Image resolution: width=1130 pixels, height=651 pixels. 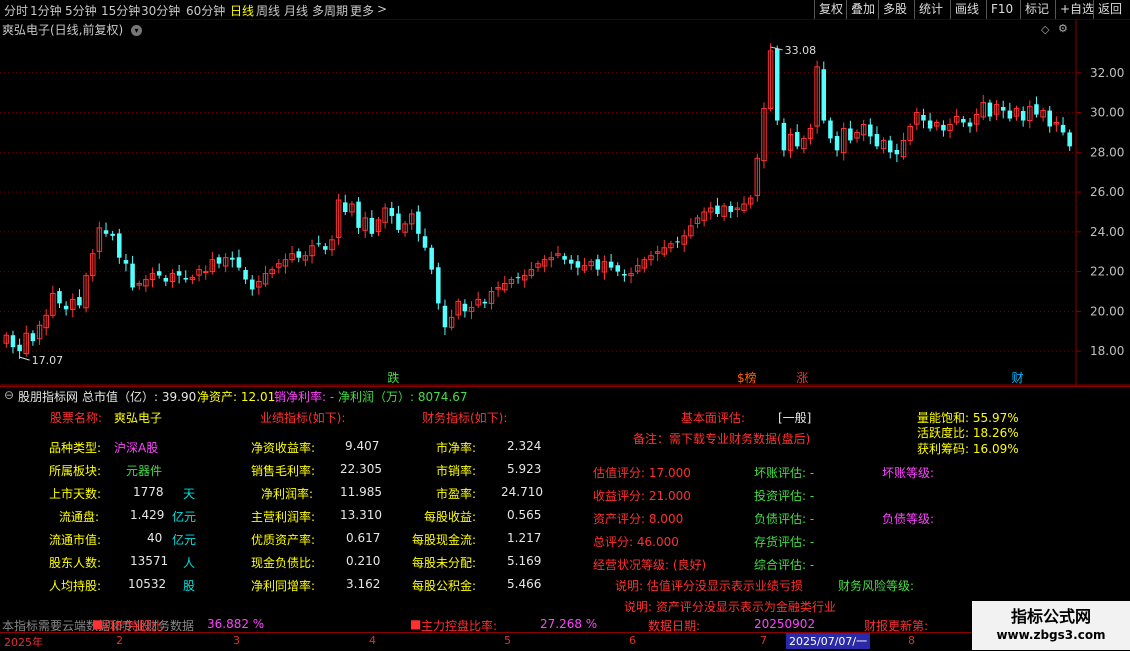 What do you see at coordinates (382, 9) in the screenshot?
I see `chevron-right-icon: >` at bounding box center [382, 9].